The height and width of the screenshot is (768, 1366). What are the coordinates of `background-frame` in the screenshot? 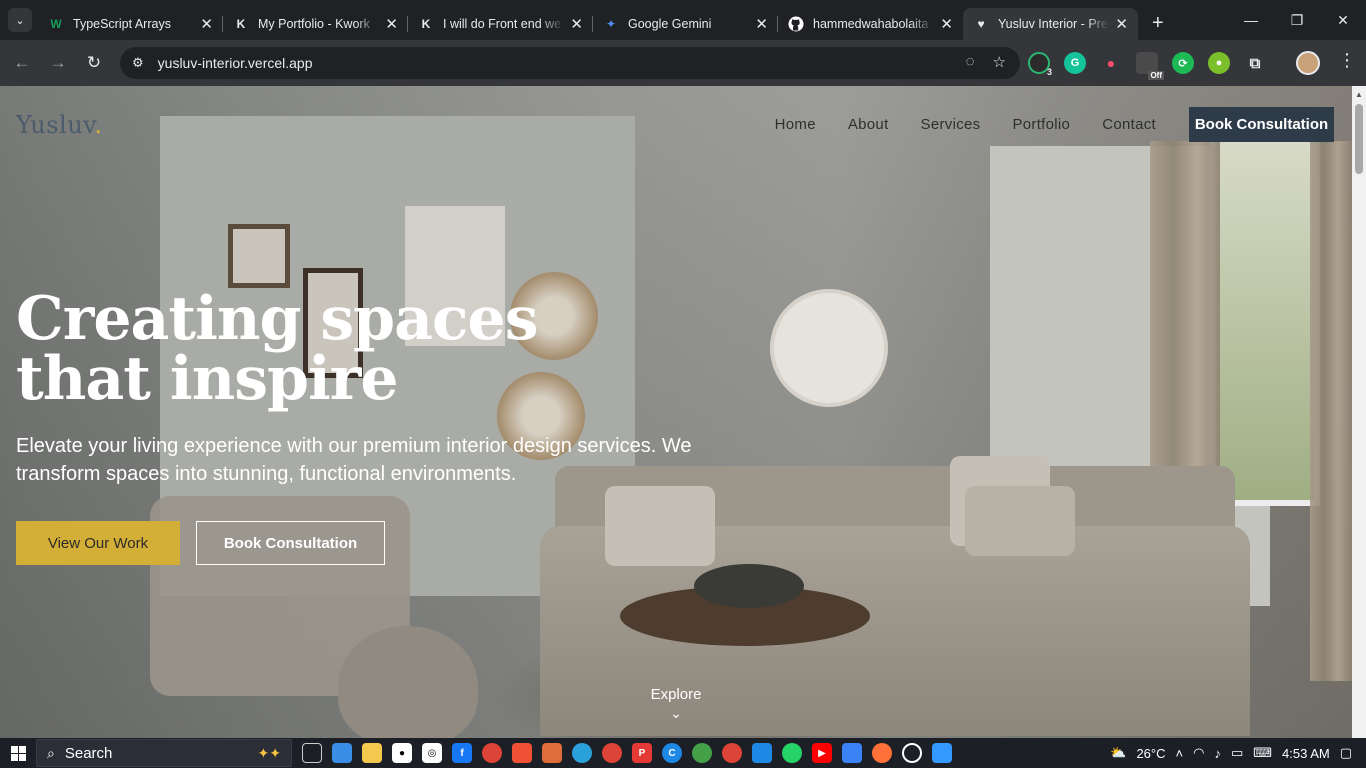 It's located at (259, 256).